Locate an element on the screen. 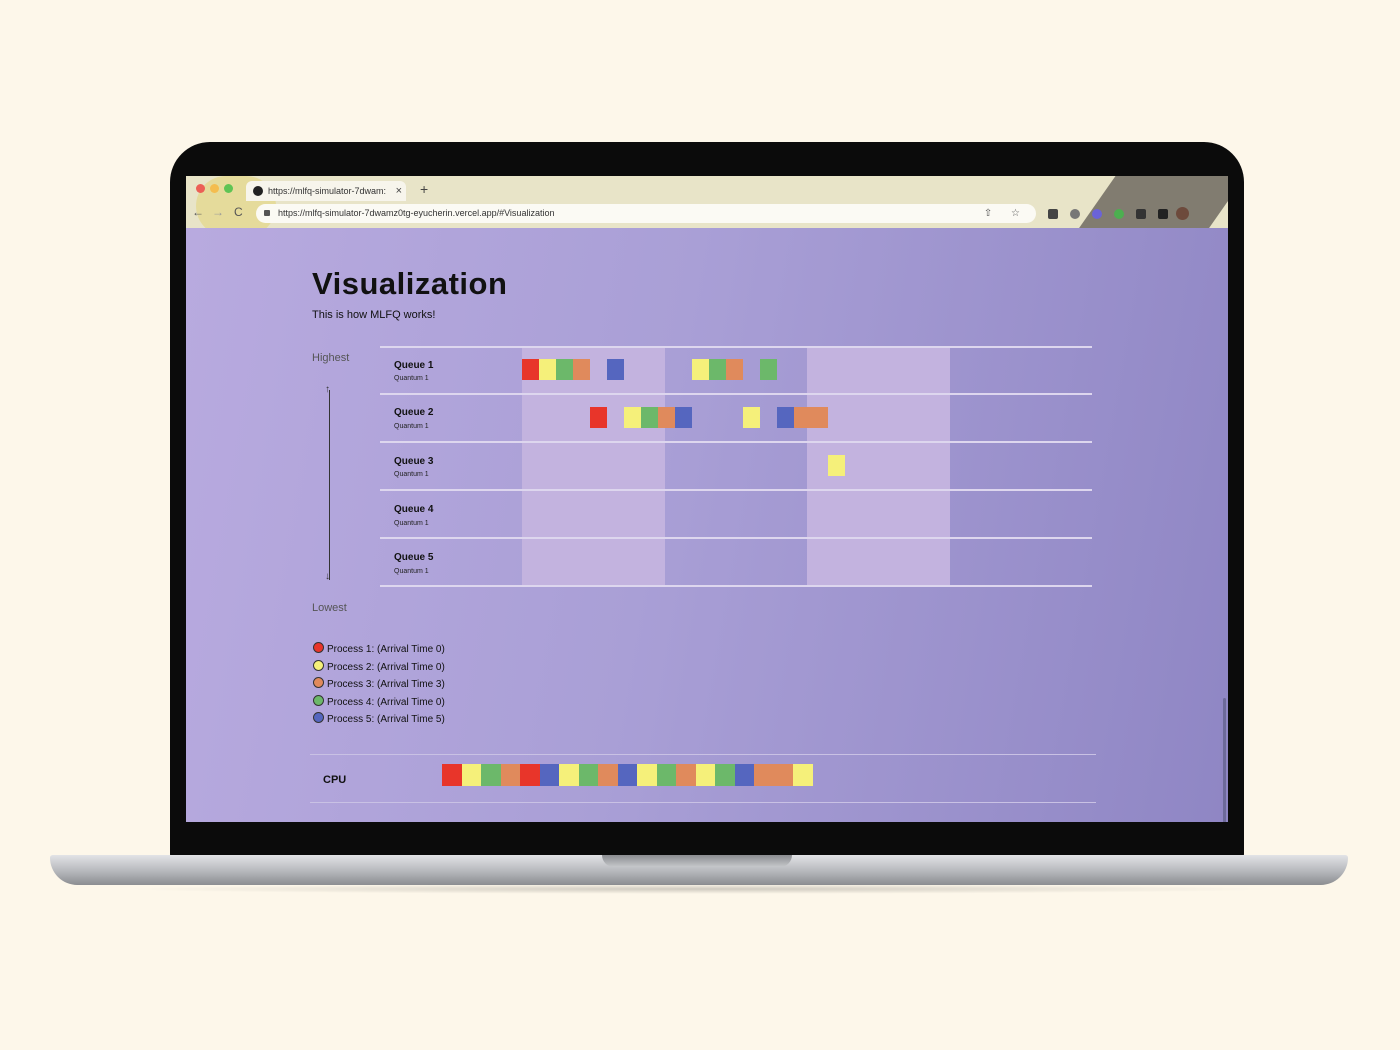 This screenshot has height=1050, width=1400. forward-button: → is located at coordinates (218, 212).